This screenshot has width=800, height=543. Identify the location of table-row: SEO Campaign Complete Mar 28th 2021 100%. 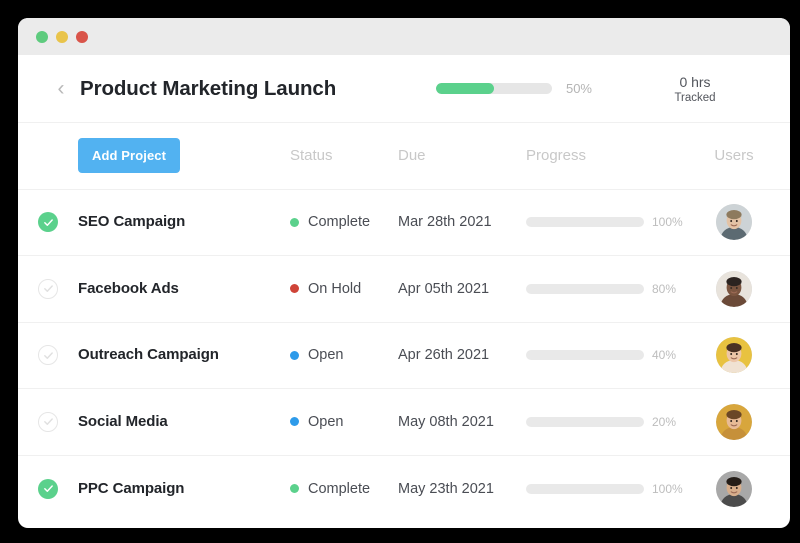
(404, 223).